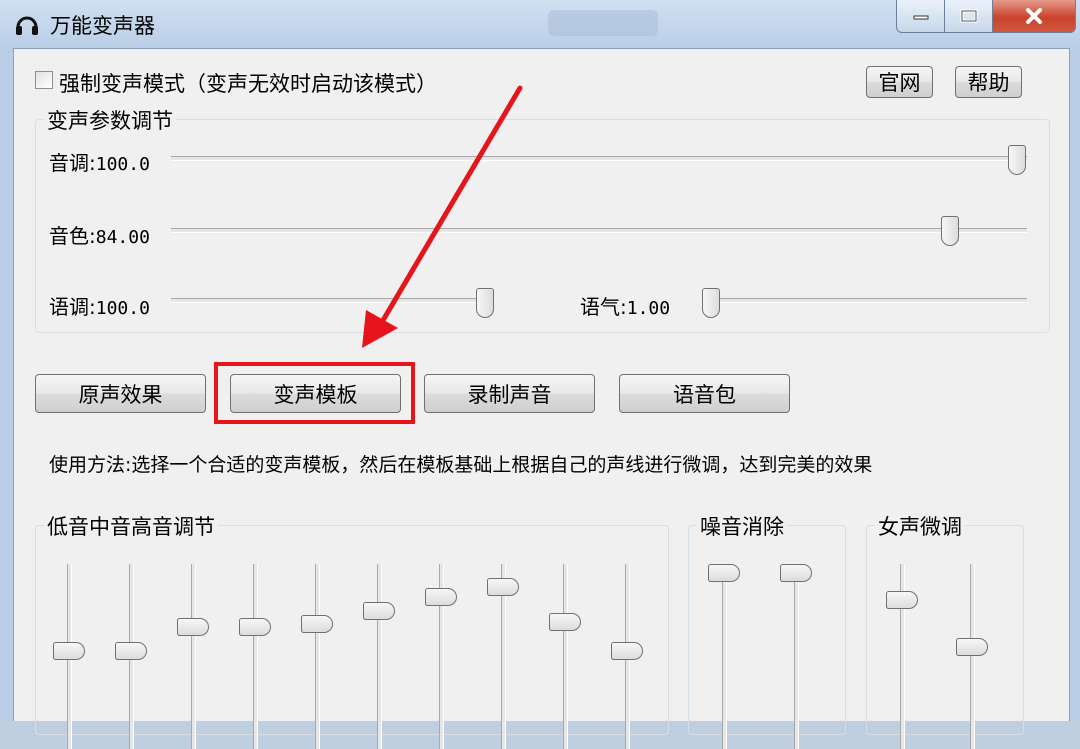 The width and height of the screenshot is (1080, 749). I want to click on tone-slider-track, so click(865, 300).